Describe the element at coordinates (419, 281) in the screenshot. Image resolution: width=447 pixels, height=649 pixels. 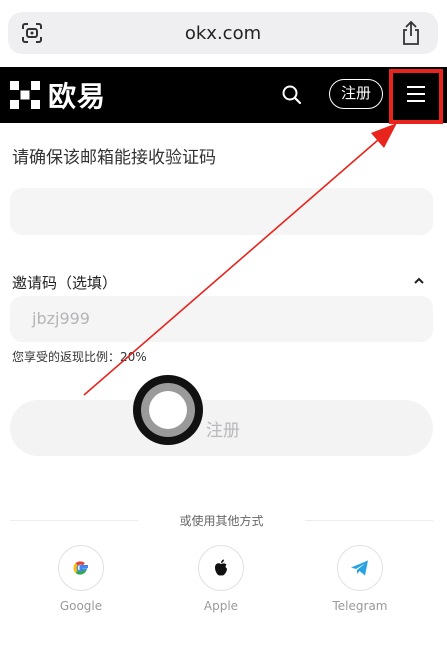
I see `chevron-up-icon` at that location.